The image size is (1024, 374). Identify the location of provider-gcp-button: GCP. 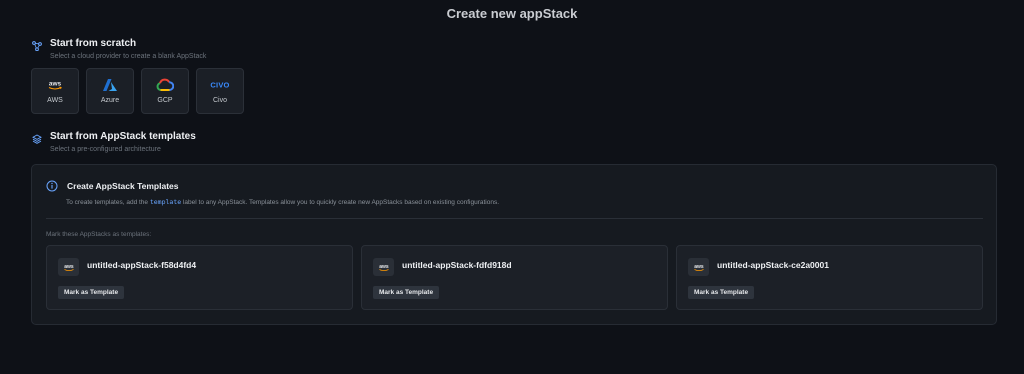
(165, 91).